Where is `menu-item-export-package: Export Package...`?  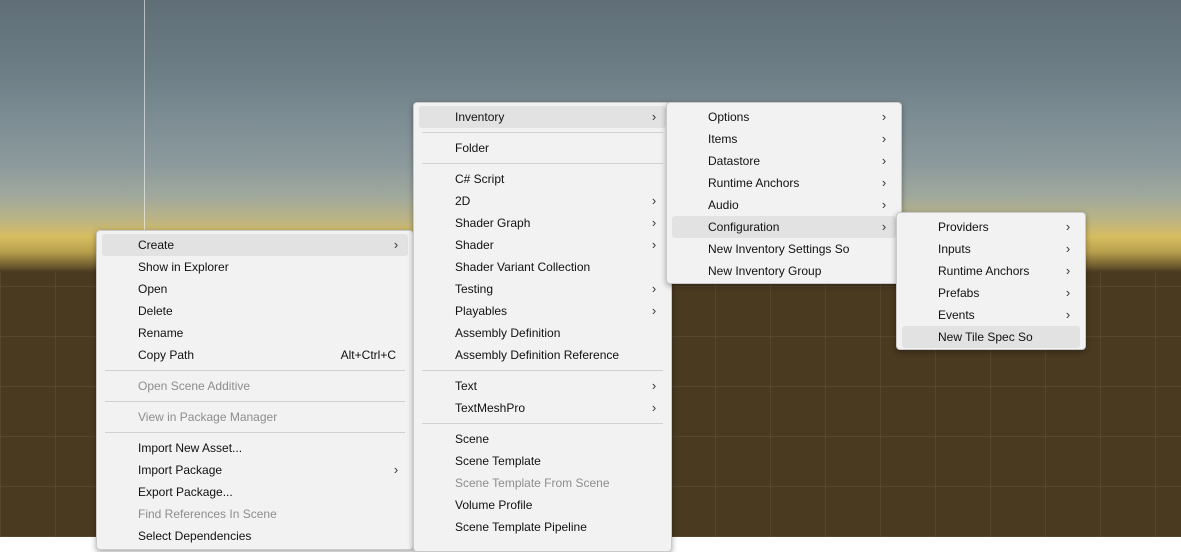
menu-item-export-package: Export Package... is located at coordinates (255, 492).